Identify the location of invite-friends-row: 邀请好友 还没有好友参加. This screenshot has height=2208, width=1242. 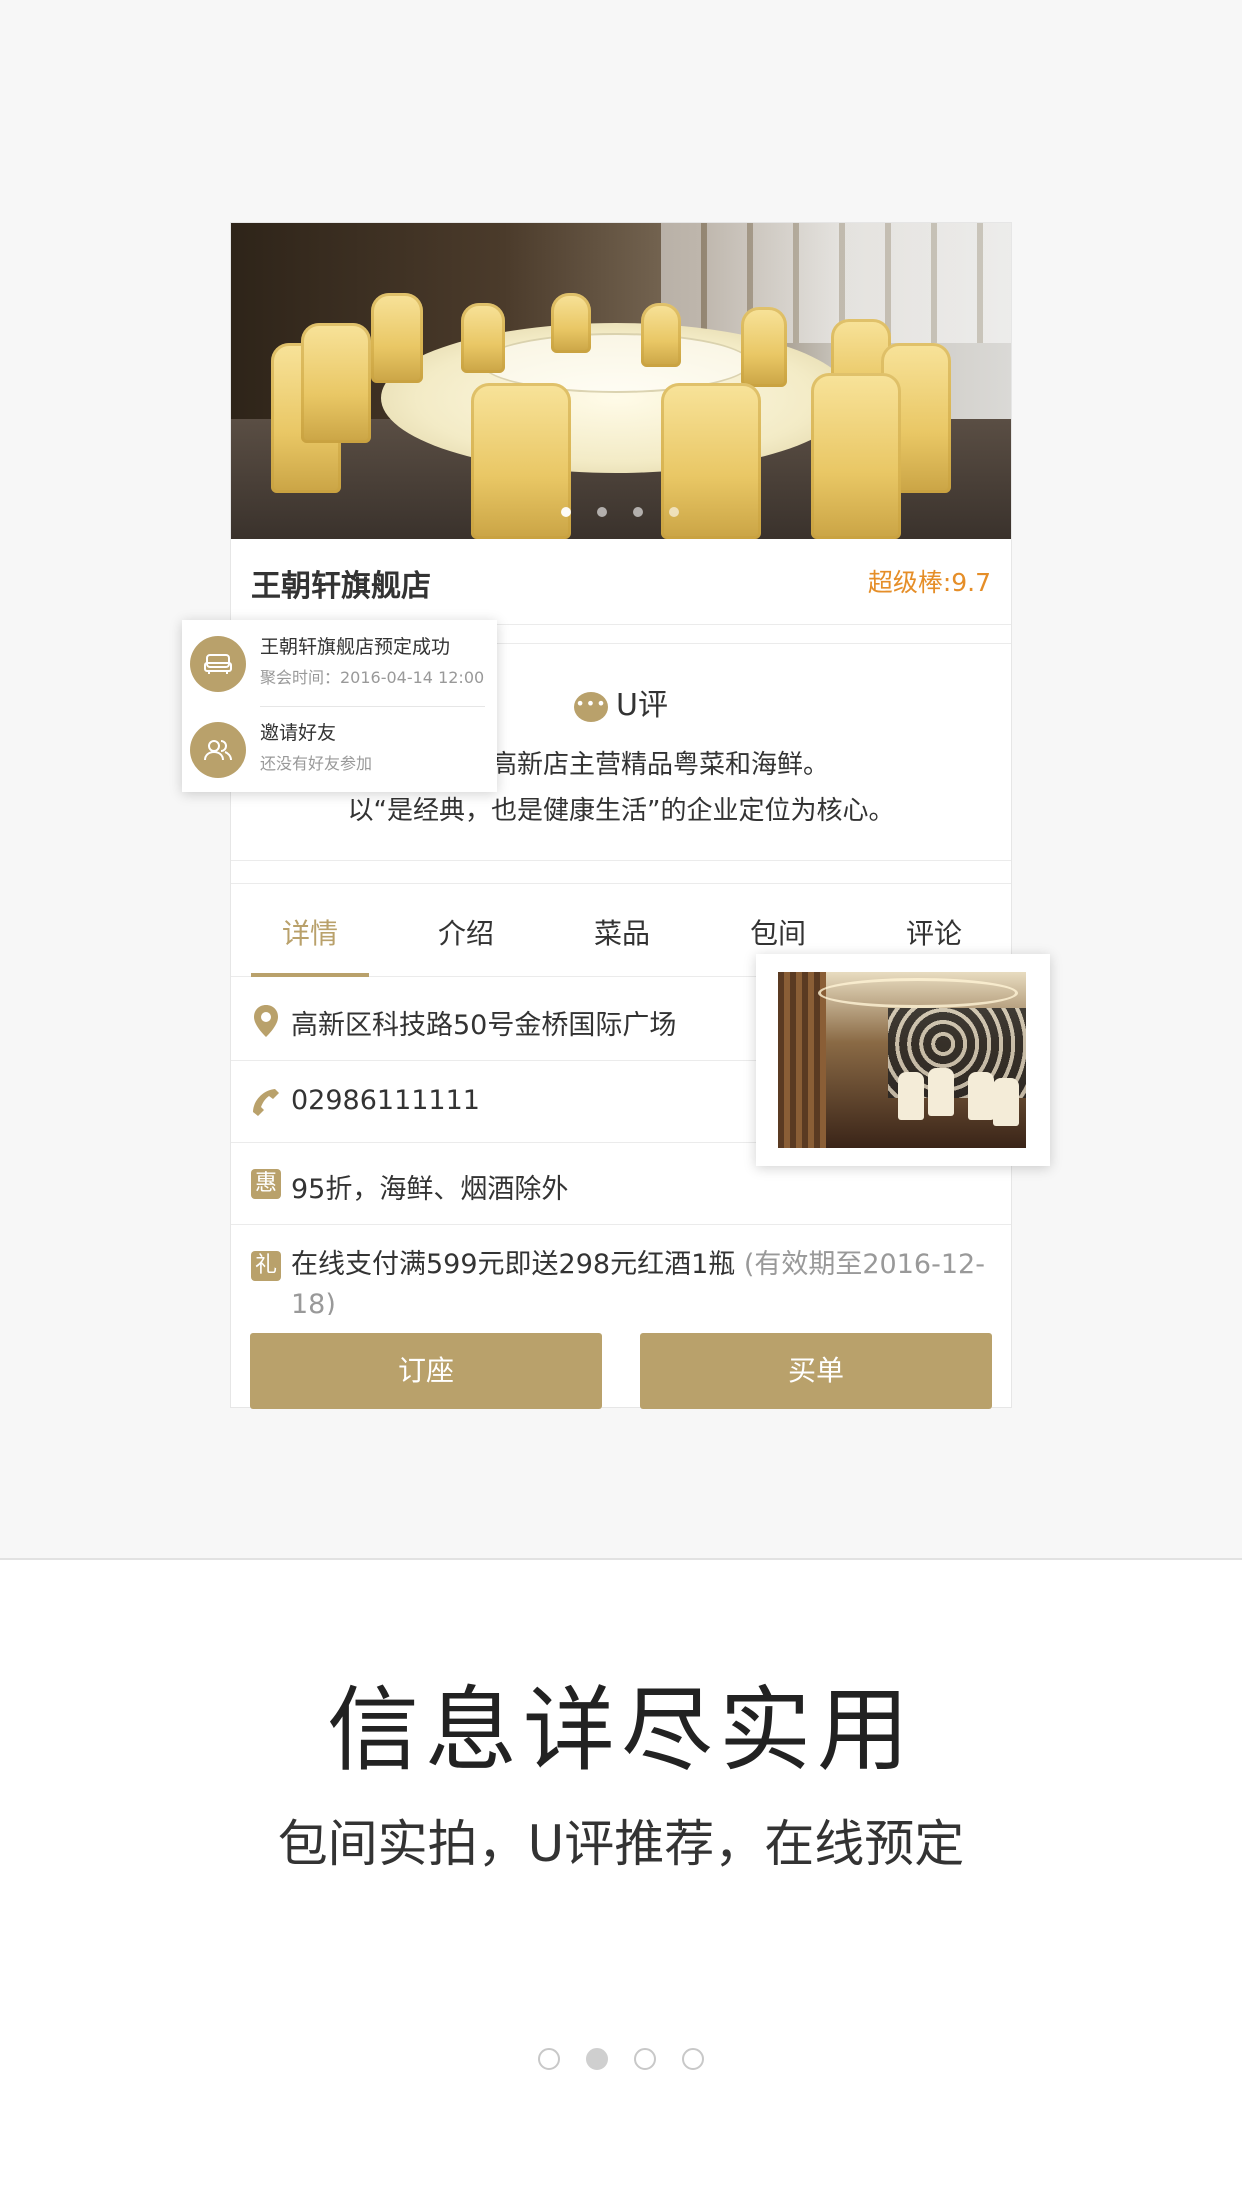
(339, 749).